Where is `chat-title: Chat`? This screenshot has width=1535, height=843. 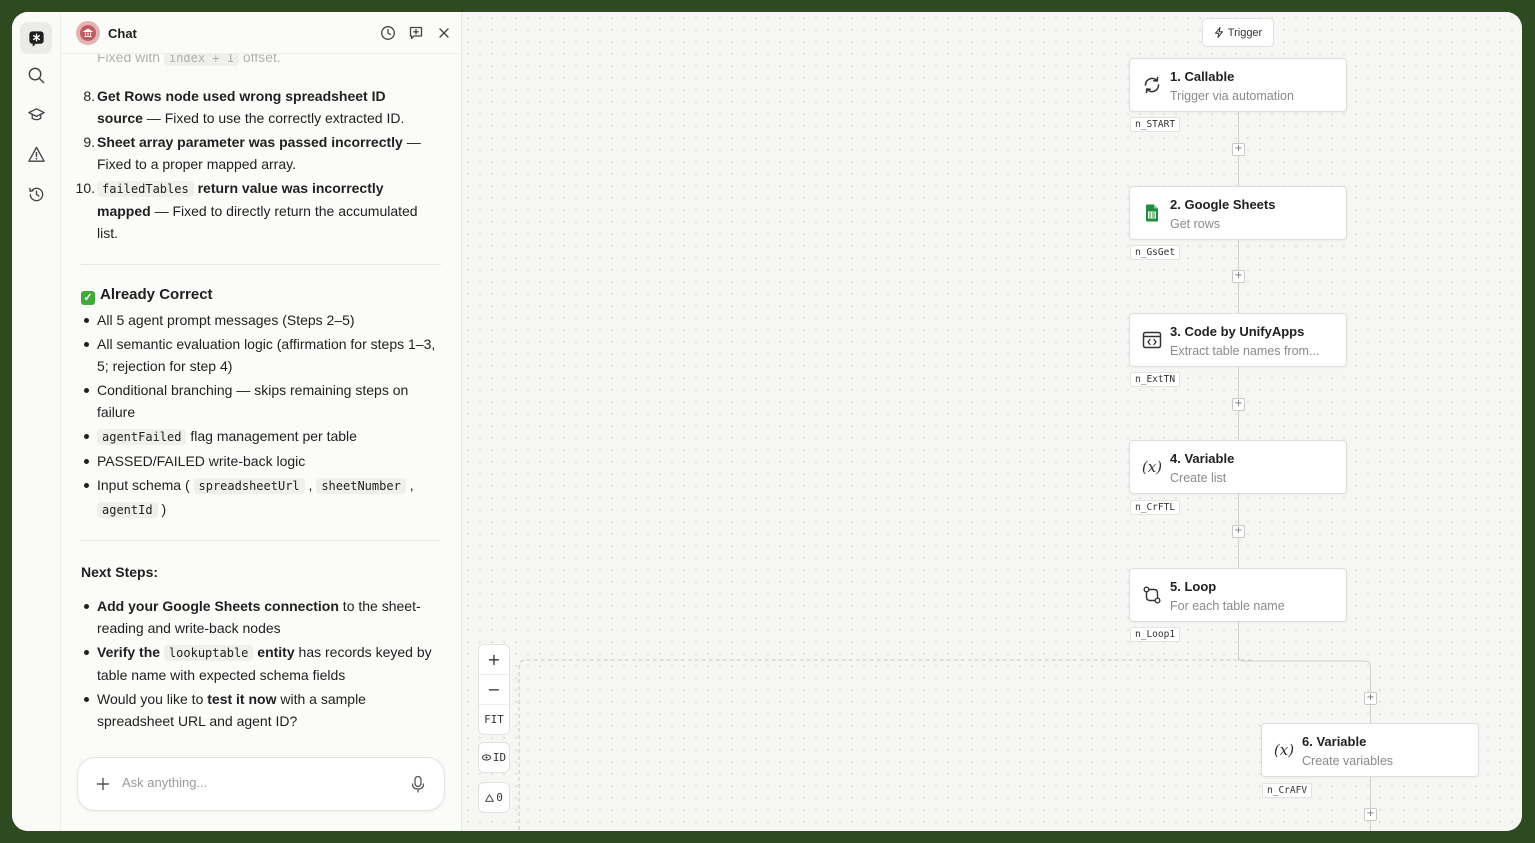 chat-title: Chat is located at coordinates (122, 33).